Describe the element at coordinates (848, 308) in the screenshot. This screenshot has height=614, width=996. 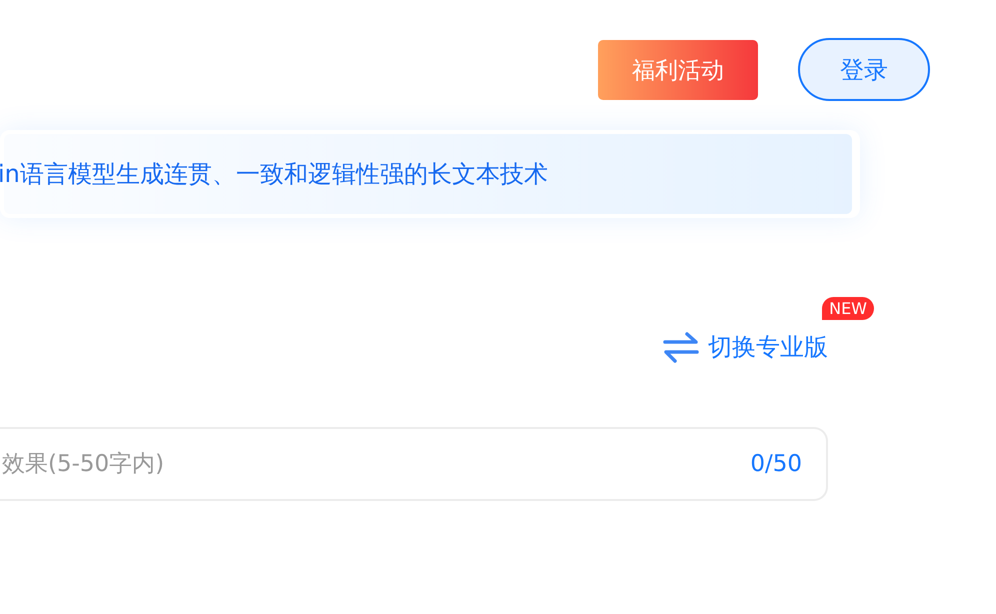
I see `new-badge: NEW` at that location.